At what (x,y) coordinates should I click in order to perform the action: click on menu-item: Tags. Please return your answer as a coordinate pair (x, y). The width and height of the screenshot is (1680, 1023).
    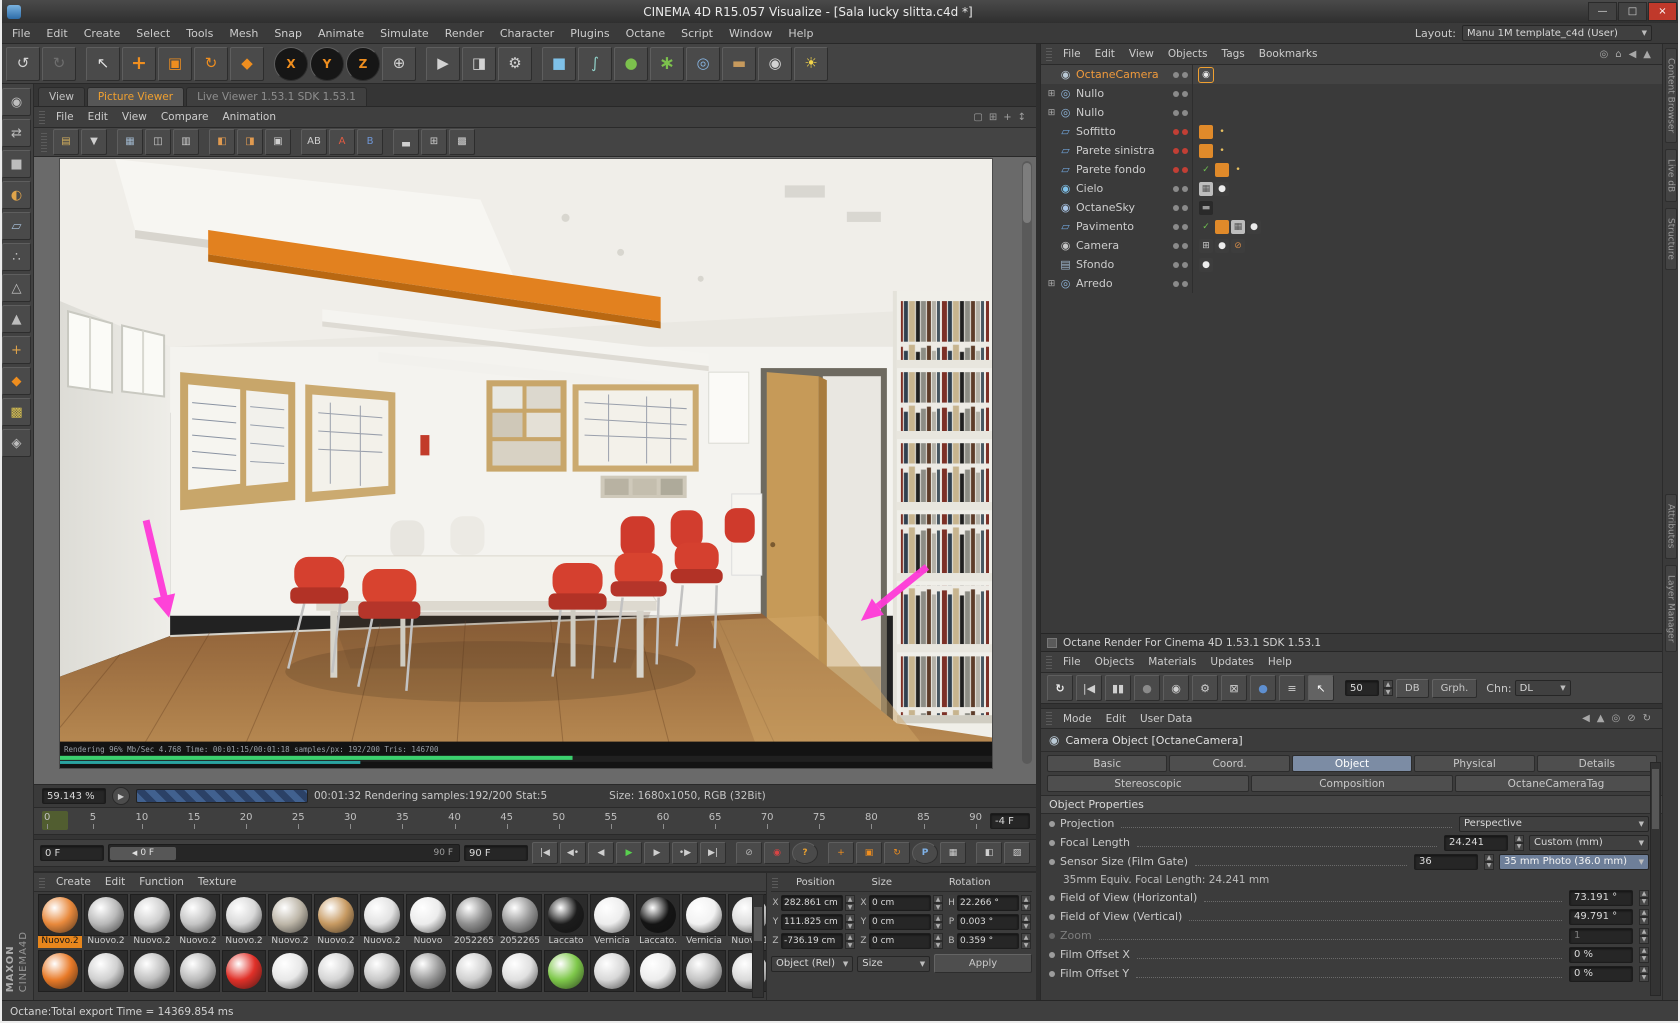
    Looking at the image, I should click on (1233, 54).